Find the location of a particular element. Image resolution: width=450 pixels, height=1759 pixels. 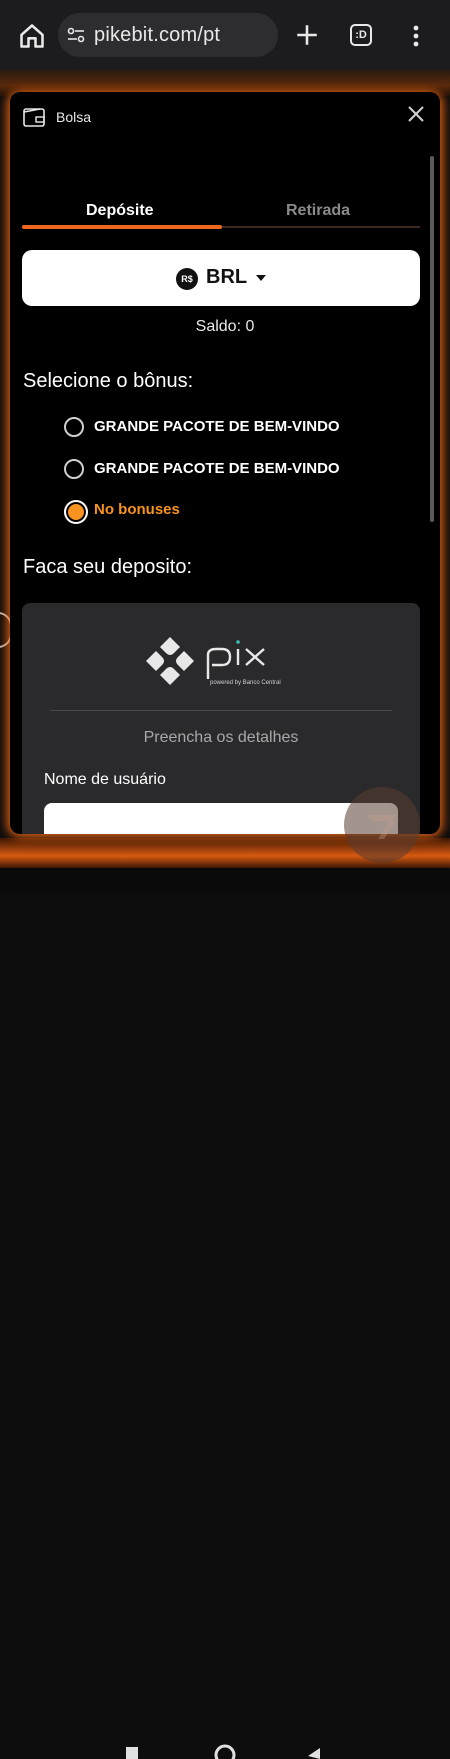

chat-logo-icon is located at coordinates (381, 827).